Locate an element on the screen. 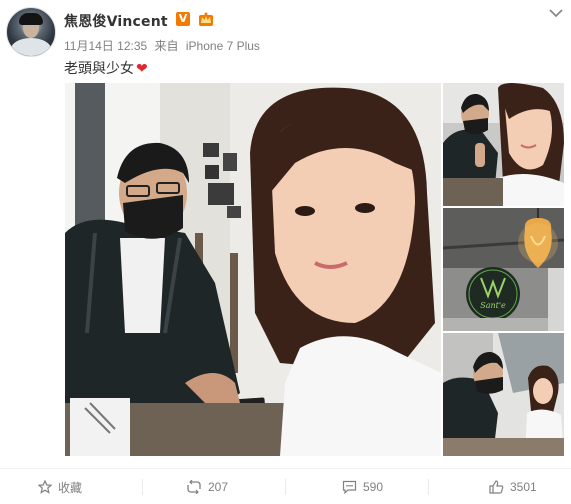 The width and height of the screenshot is (571, 504). comment-button: 590 is located at coordinates (362, 487).